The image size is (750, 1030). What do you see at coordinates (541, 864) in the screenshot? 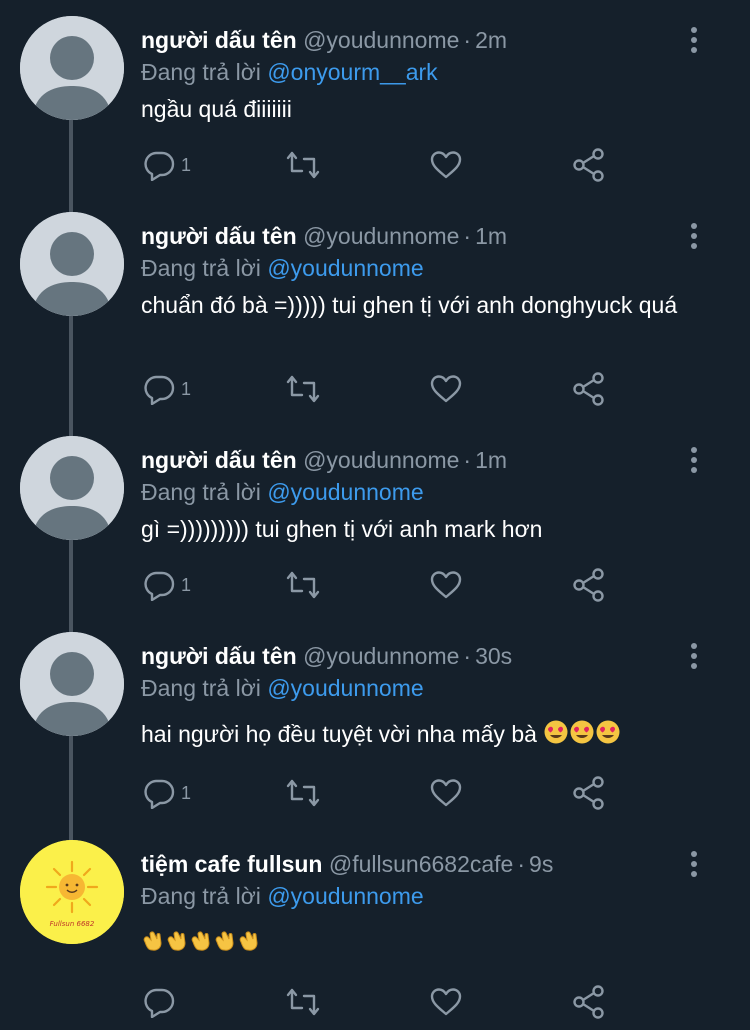
I see `timestamp: 9s` at bounding box center [541, 864].